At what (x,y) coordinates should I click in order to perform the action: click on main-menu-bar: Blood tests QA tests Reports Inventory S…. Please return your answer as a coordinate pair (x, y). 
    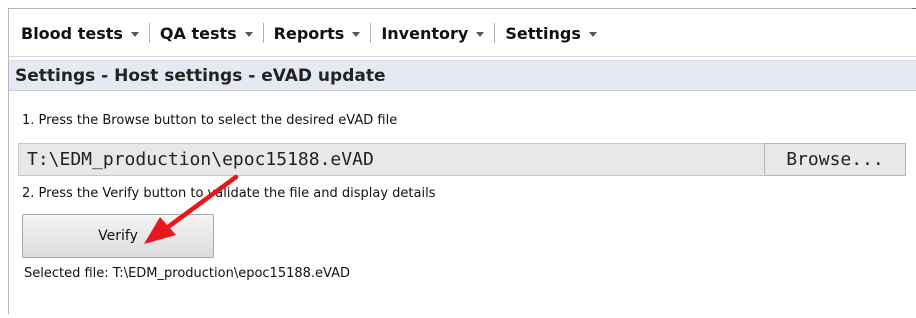
    Looking at the image, I should click on (462, 33).